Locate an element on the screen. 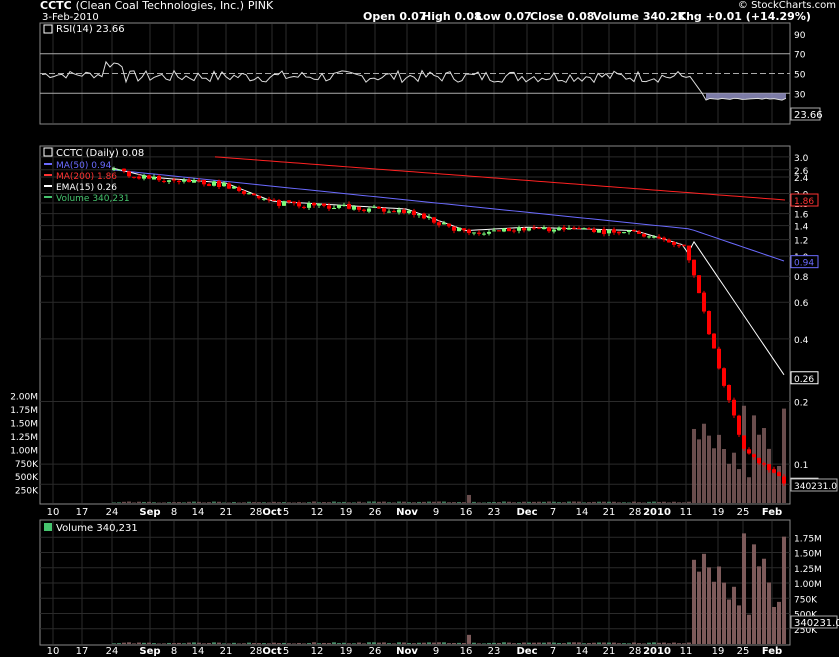  x-tick-label: 23 is located at coordinates (494, 651).